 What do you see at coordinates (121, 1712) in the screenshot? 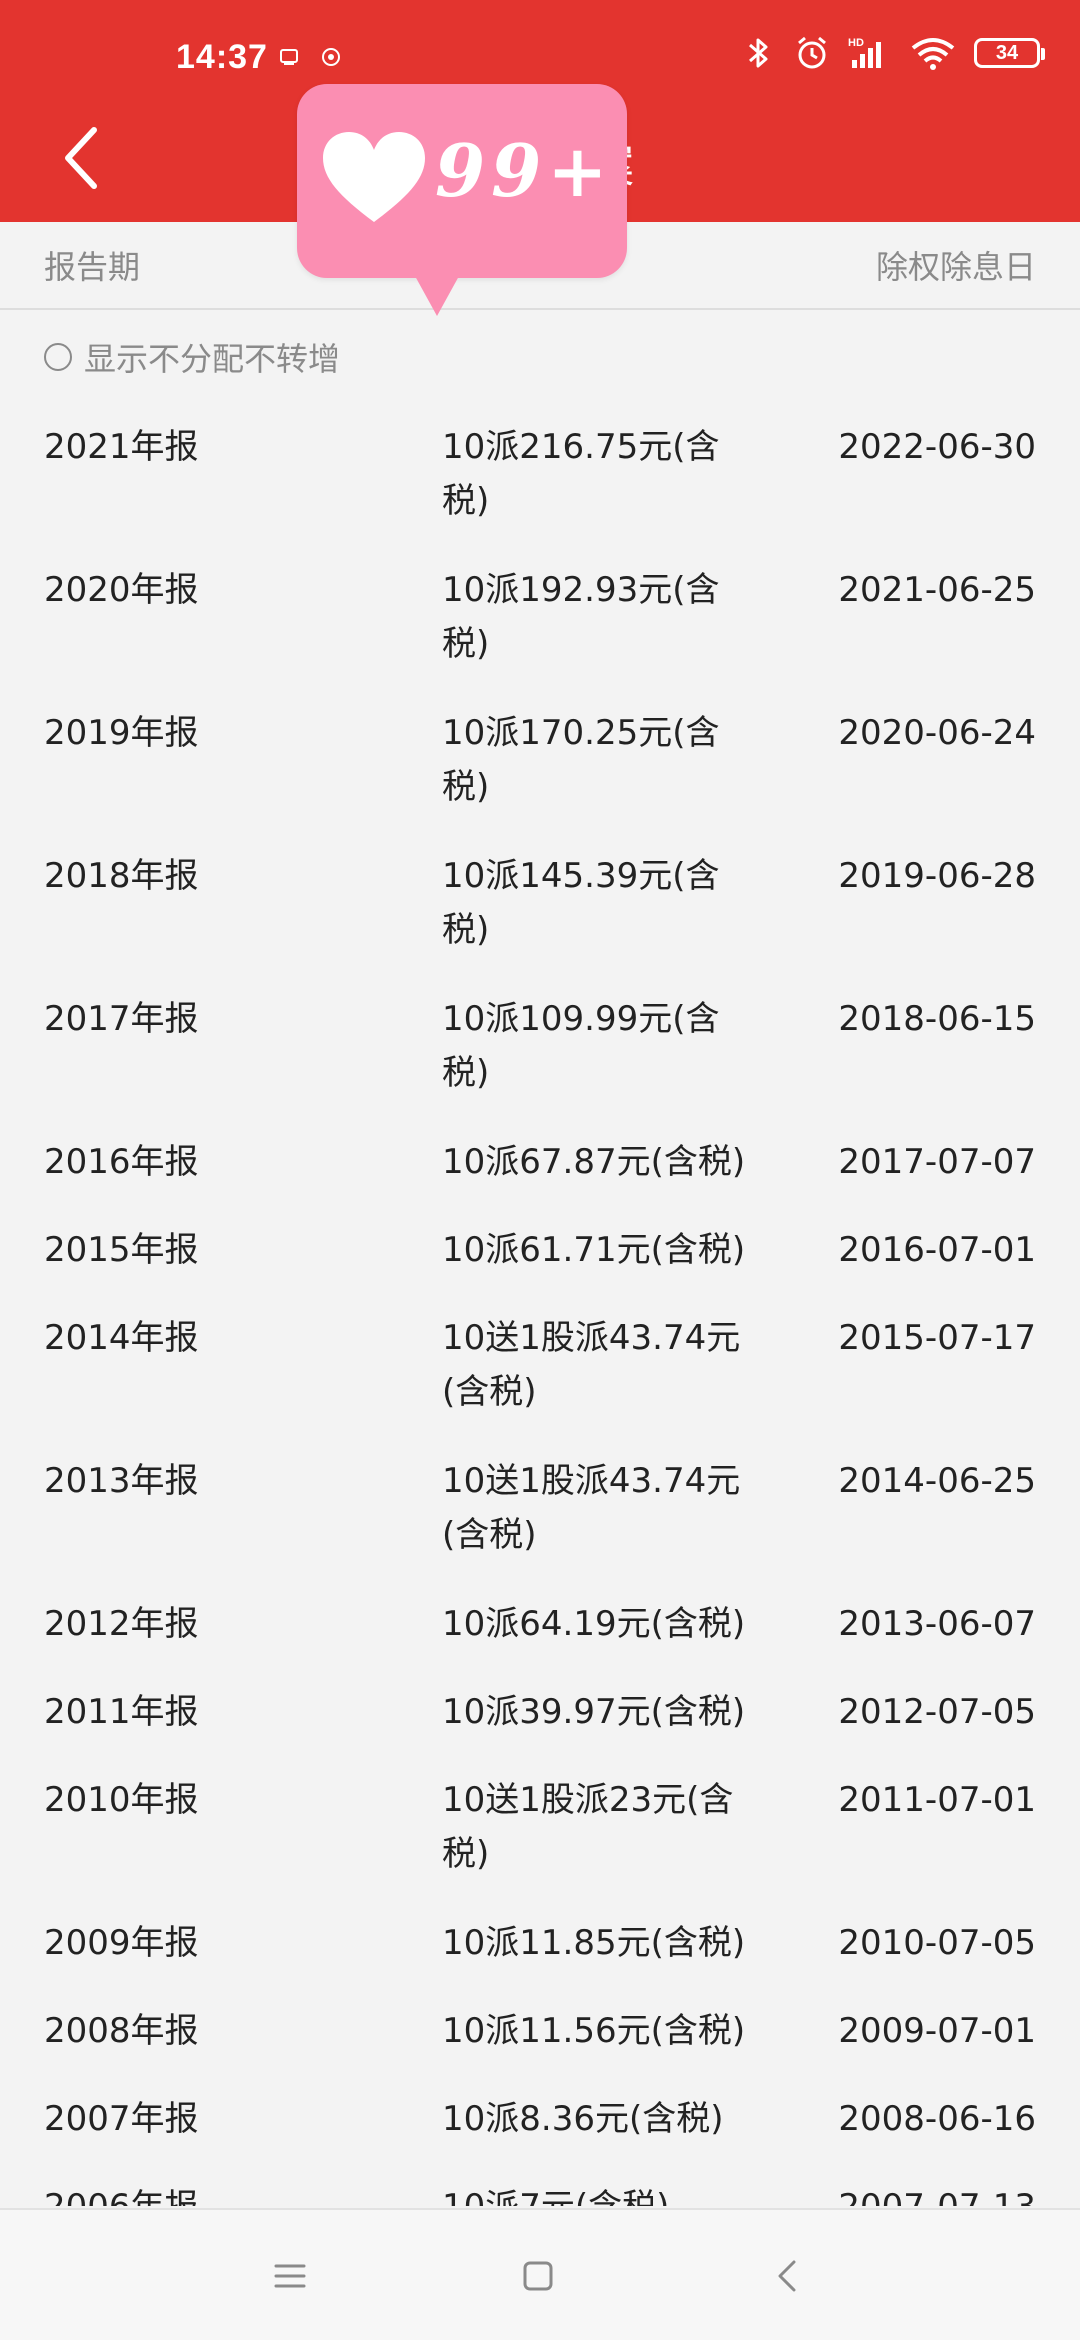
I see `report-period: 2011年报` at bounding box center [121, 1712].